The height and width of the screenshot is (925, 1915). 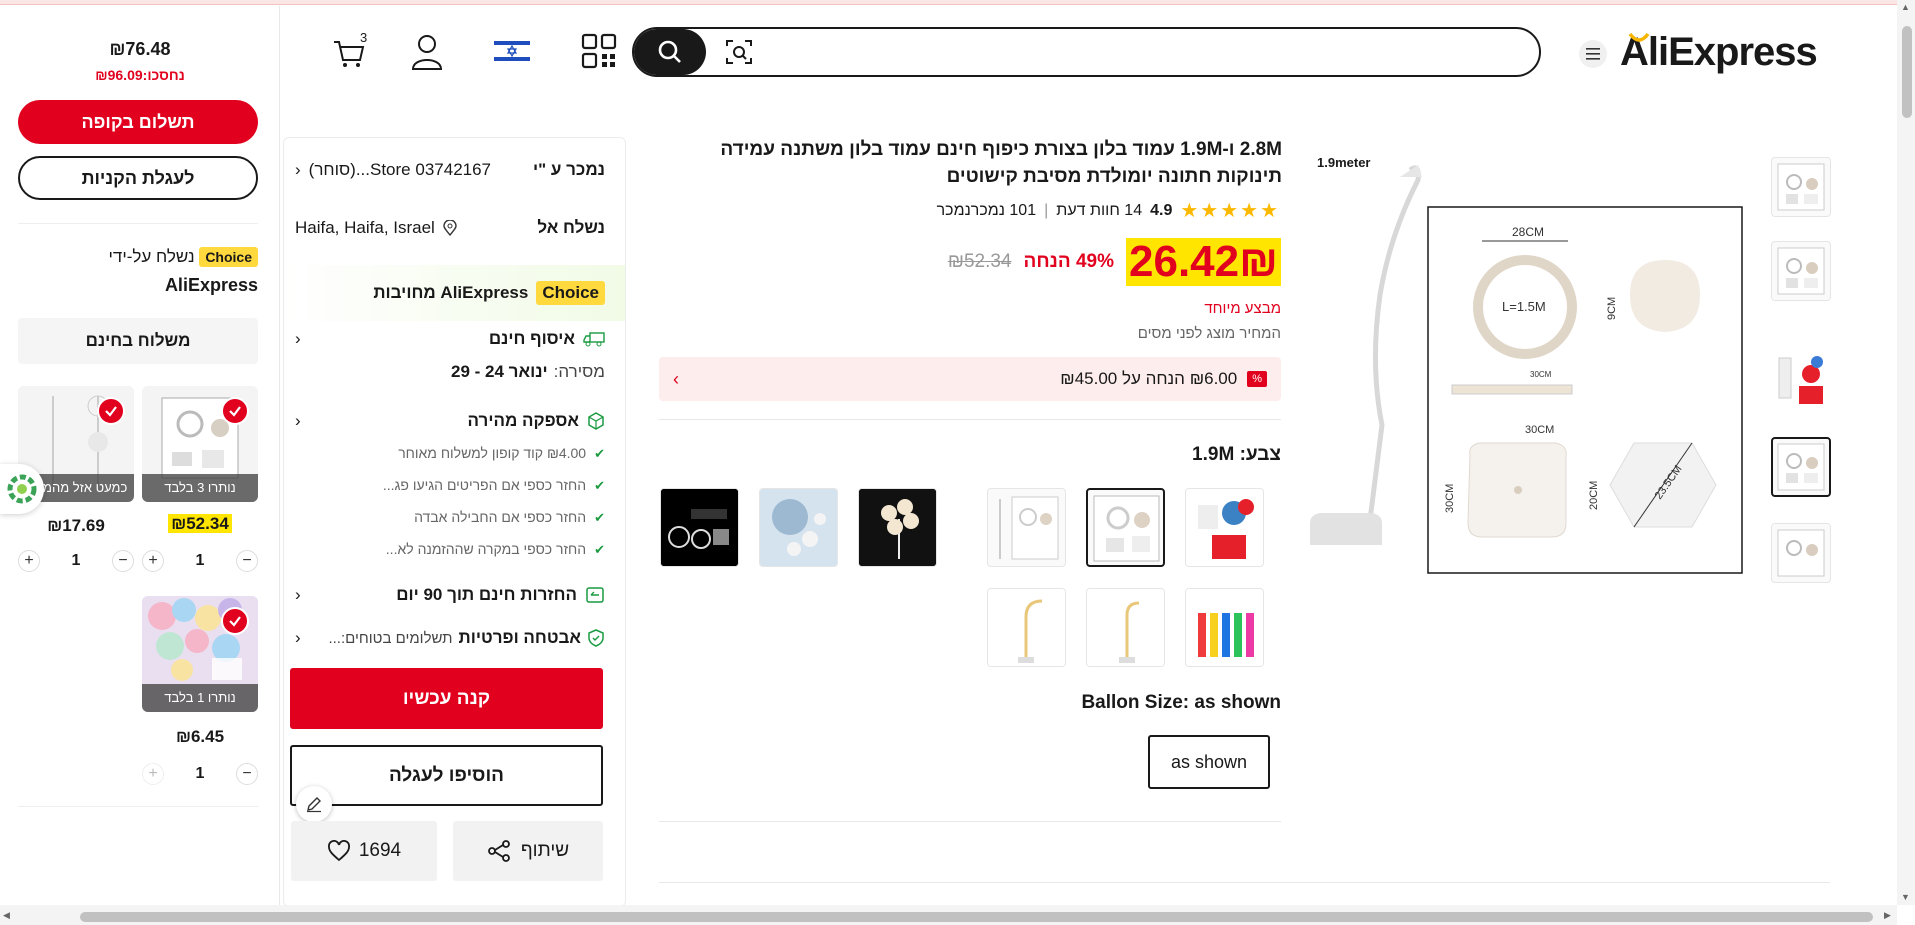 I want to click on israel-flag-icon, so click(x=512, y=51).